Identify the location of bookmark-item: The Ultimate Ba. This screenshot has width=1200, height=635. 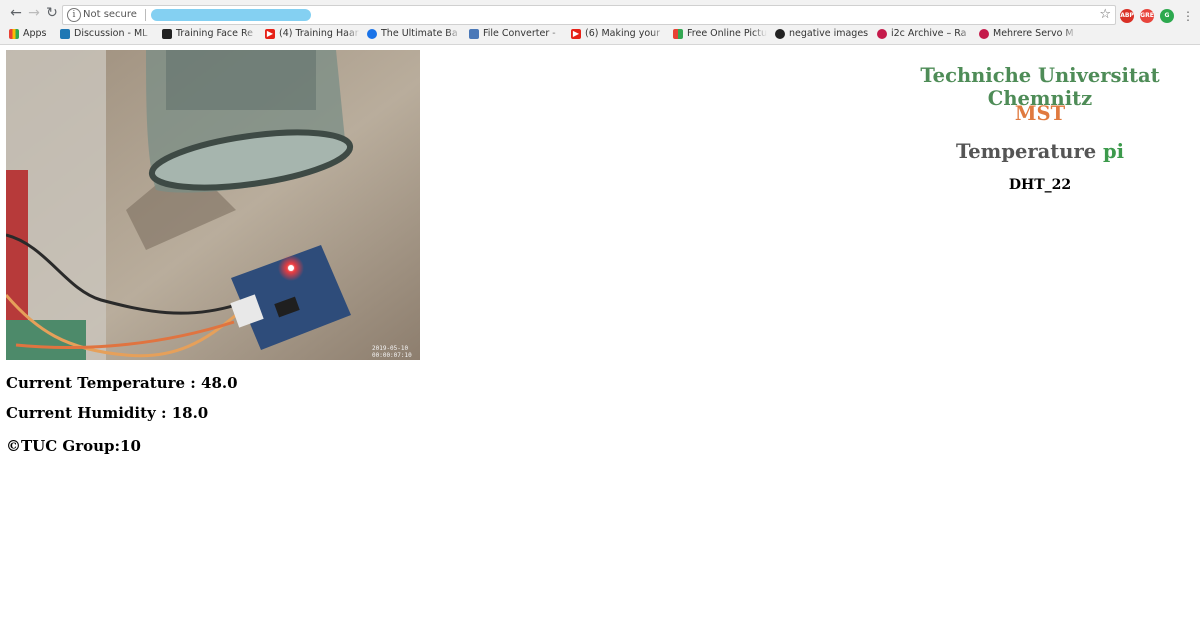
(414, 34).